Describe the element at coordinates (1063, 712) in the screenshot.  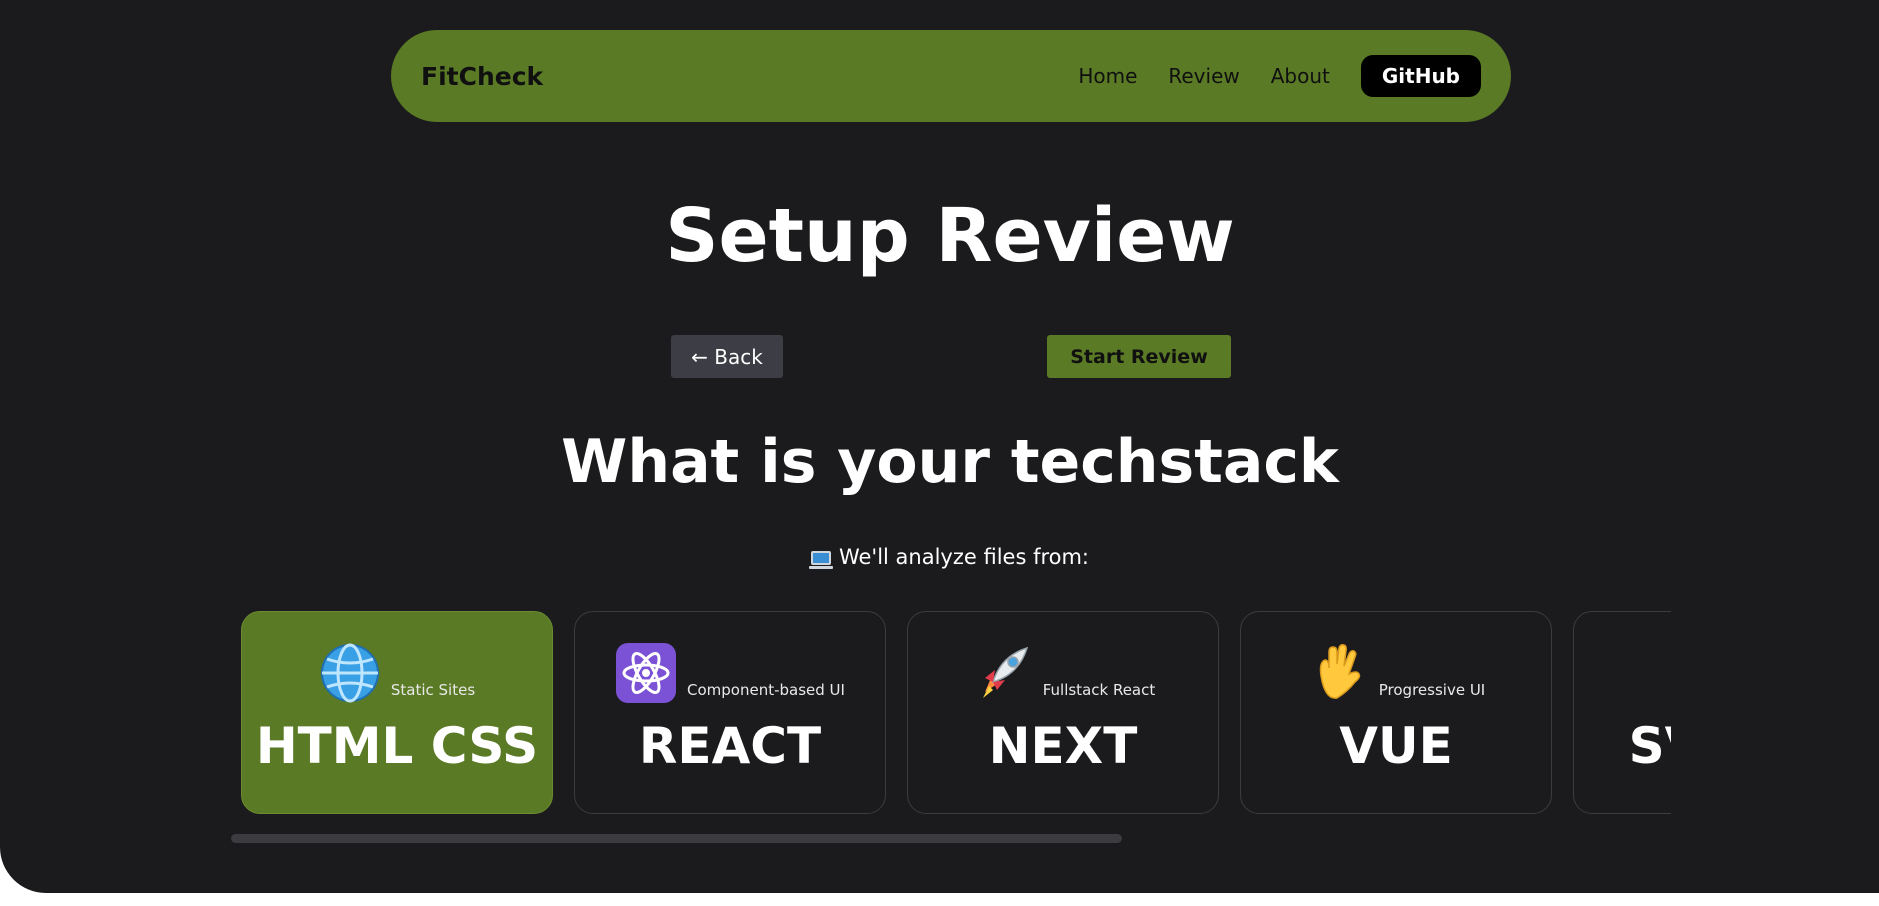
I see `techstack-card-next: Fullstack React NEXT` at that location.